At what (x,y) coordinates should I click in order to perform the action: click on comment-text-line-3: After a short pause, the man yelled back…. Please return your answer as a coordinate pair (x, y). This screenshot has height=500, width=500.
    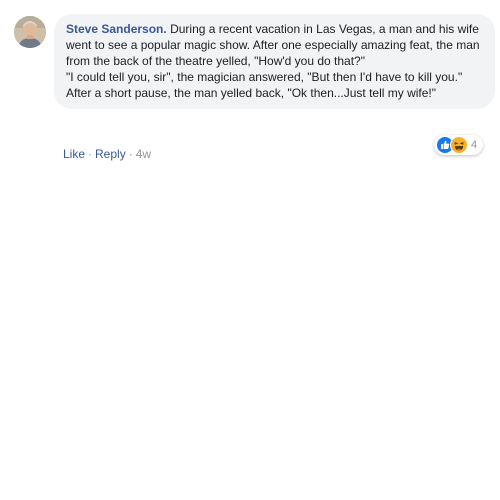
    Looking at the image, I should click on (251, 93).